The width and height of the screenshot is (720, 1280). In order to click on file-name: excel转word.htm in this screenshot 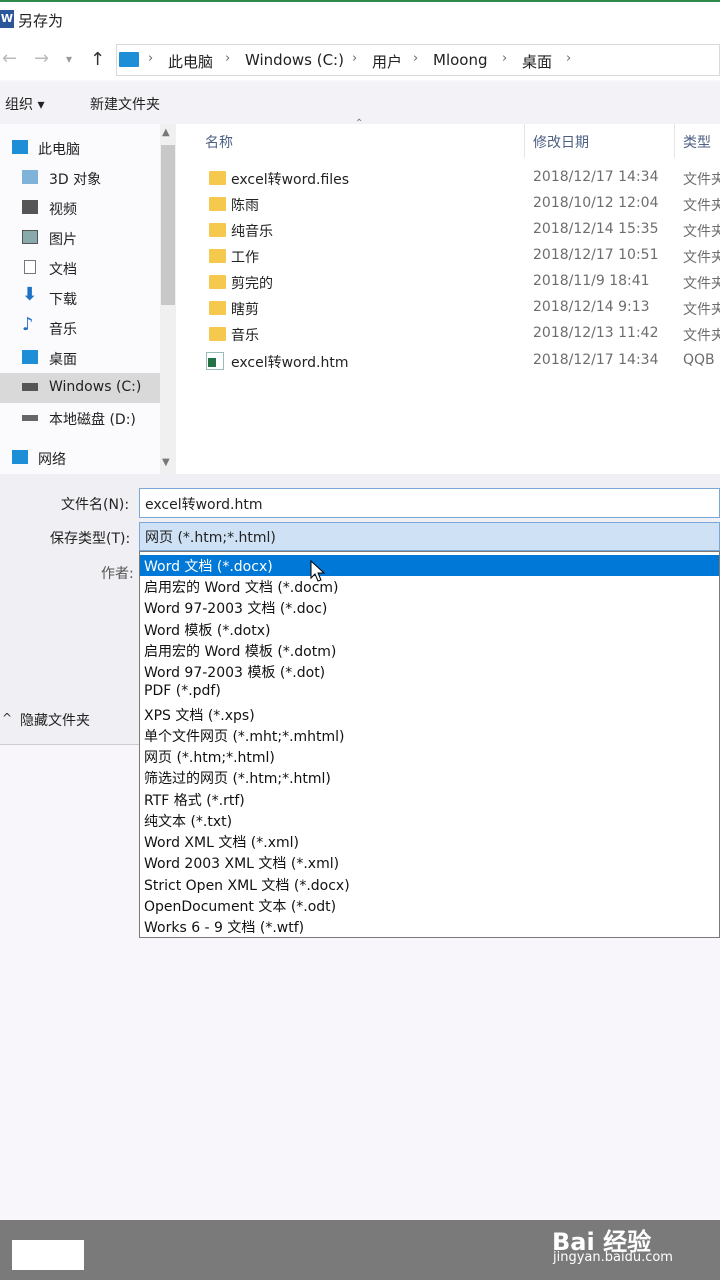, I will do `click(290, 363)`.